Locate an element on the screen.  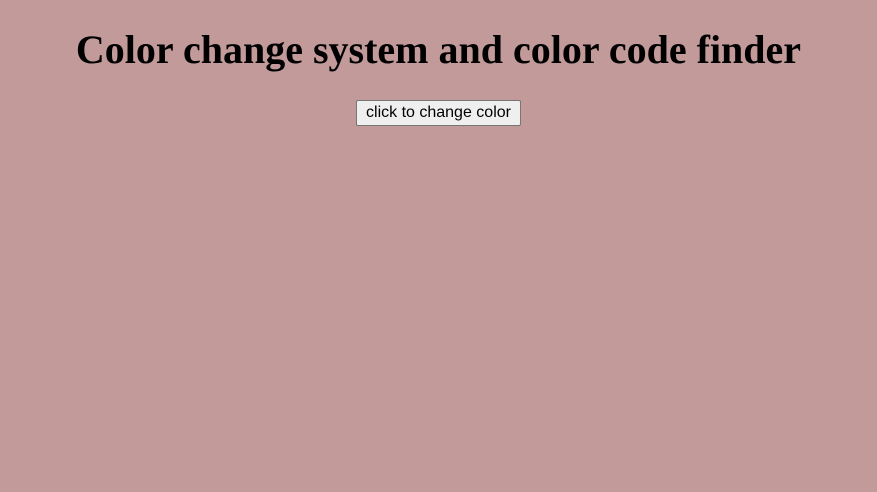
button-container: click to change color is located at coordinates (438, 113).